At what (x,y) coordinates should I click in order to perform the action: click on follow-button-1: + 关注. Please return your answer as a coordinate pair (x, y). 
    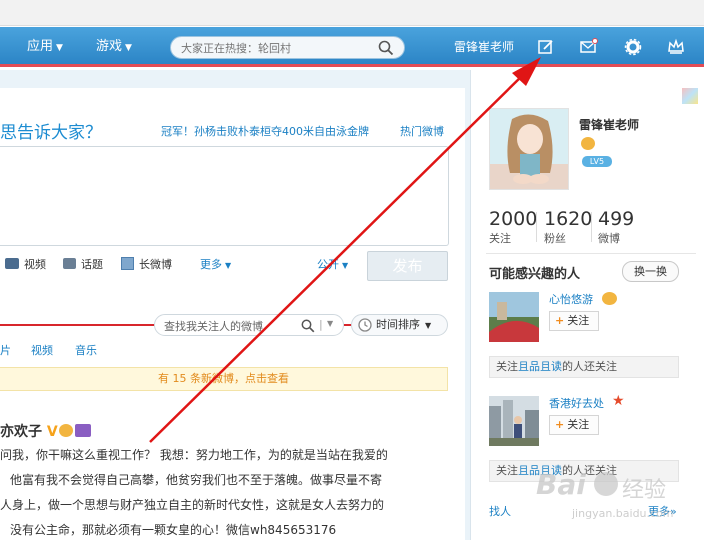
    Looking at the image, I should click on (574, 321).